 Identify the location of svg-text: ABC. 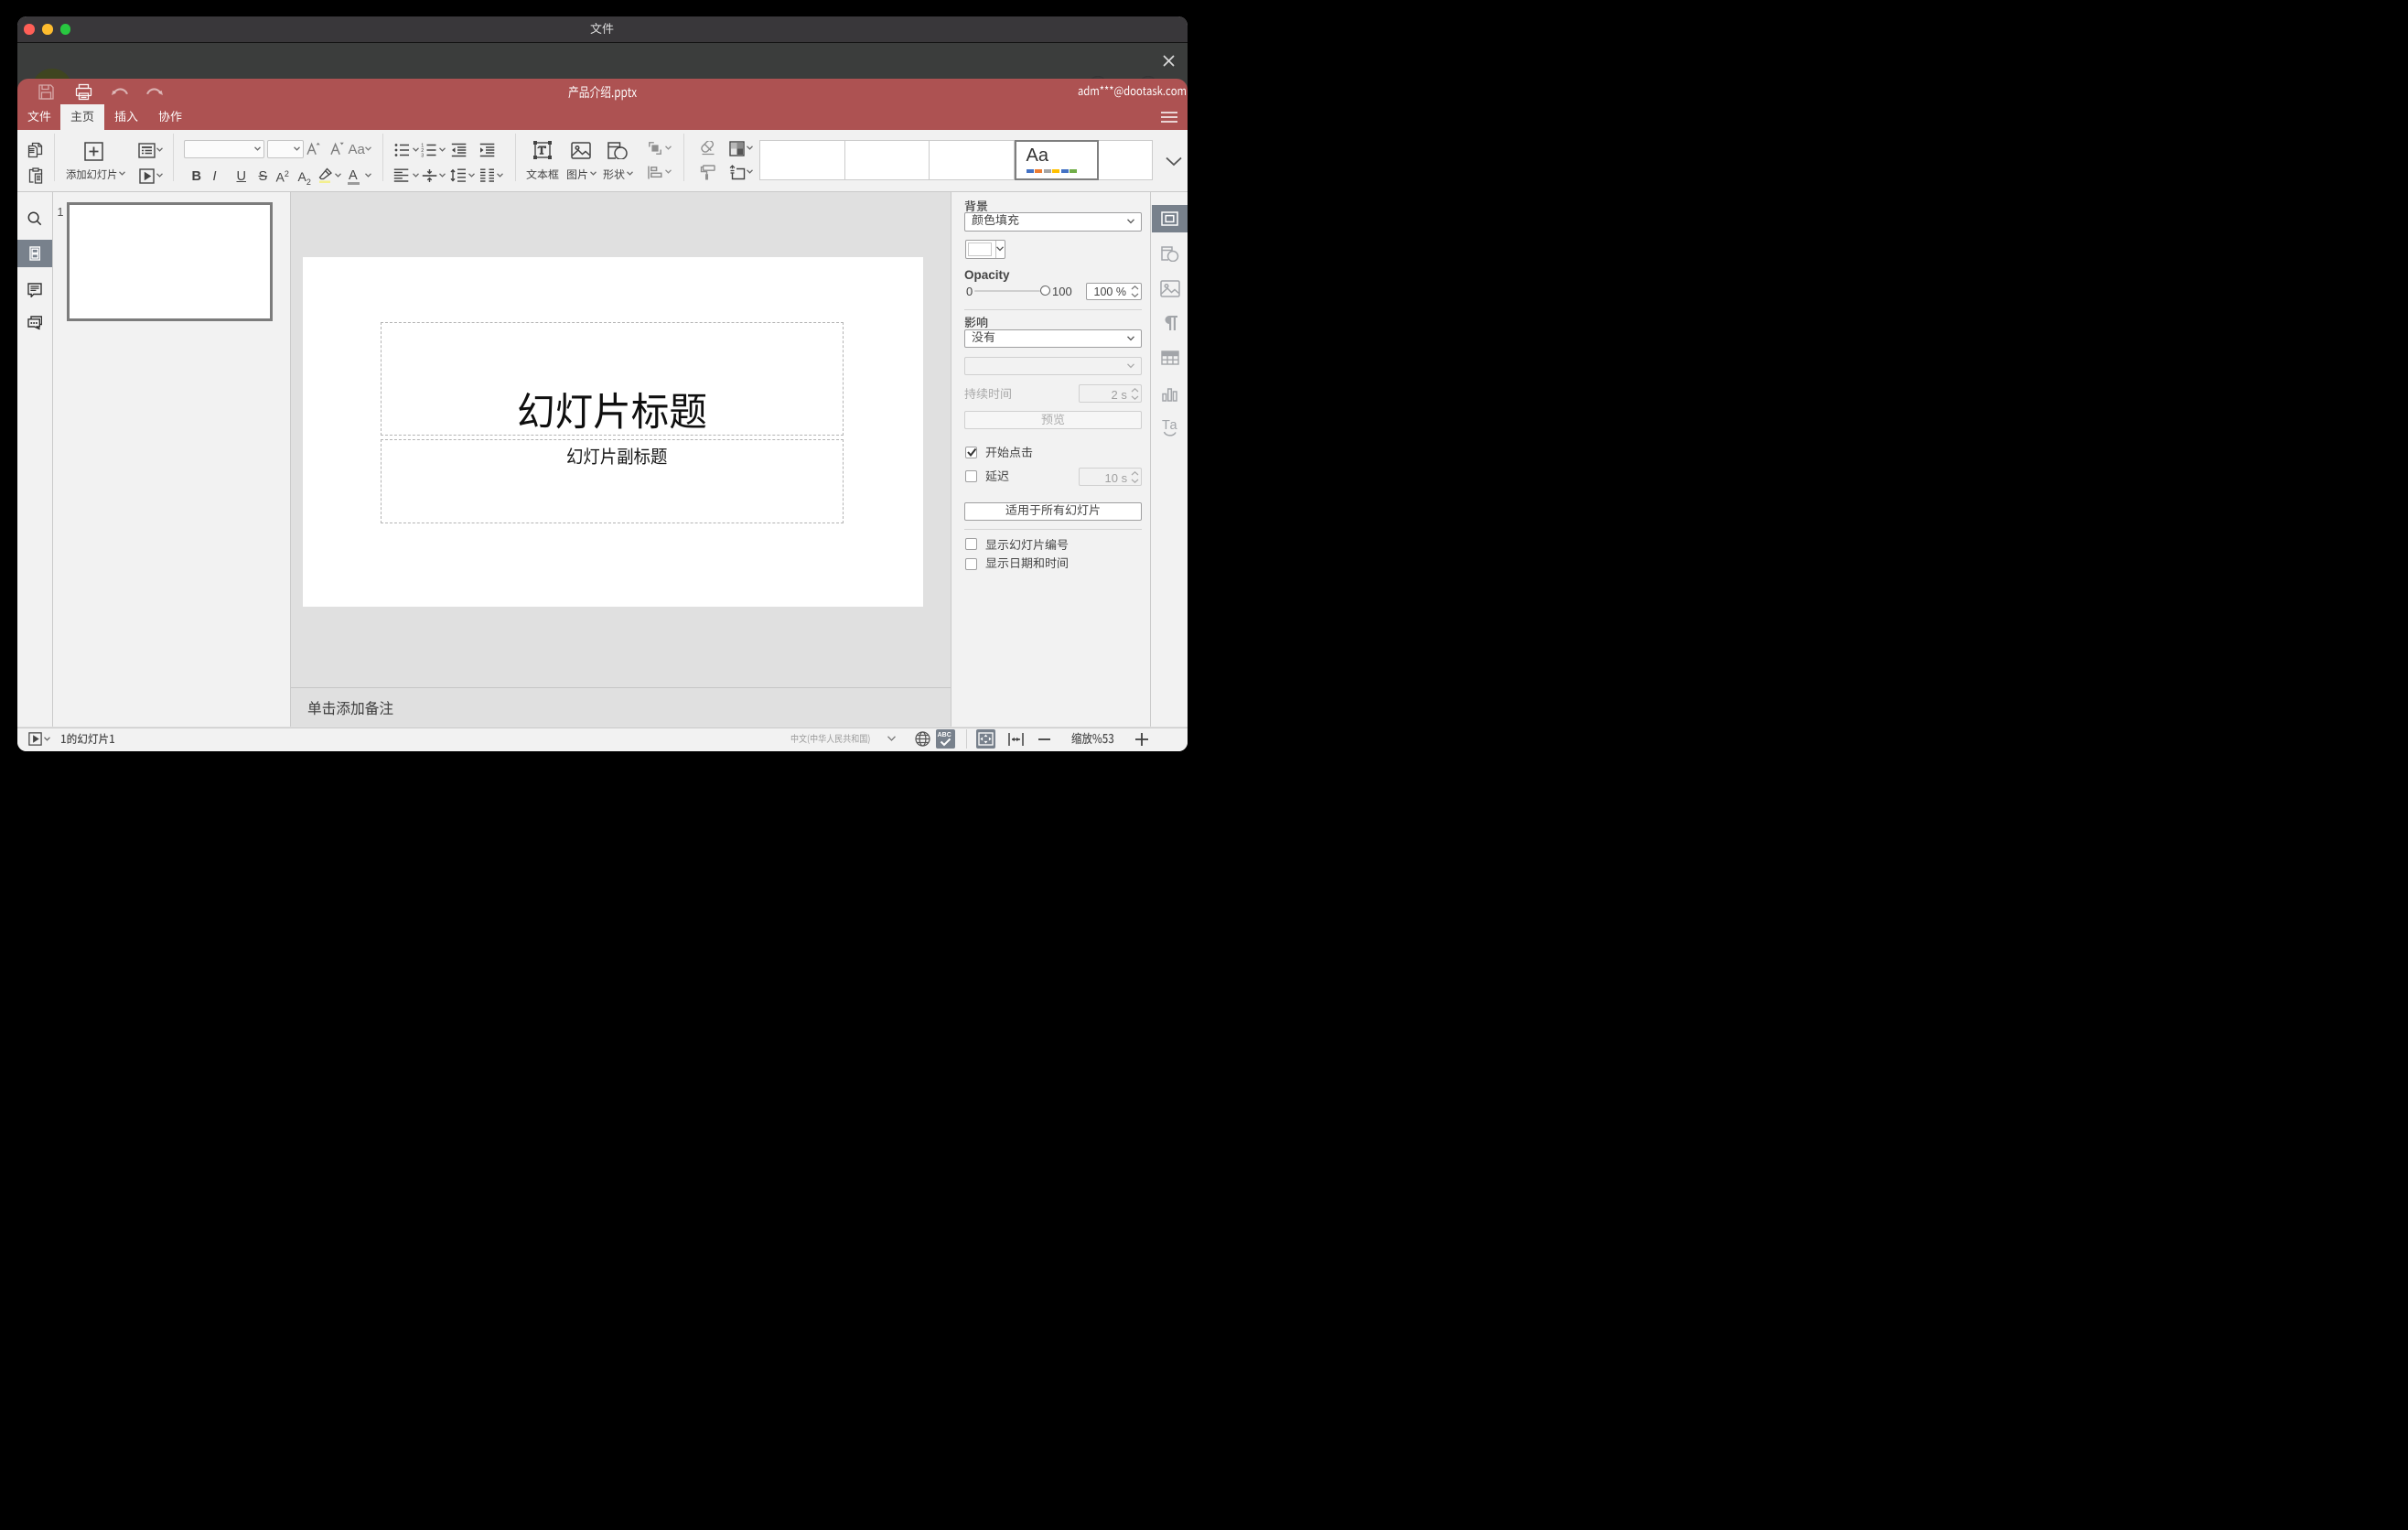
(944, 735).